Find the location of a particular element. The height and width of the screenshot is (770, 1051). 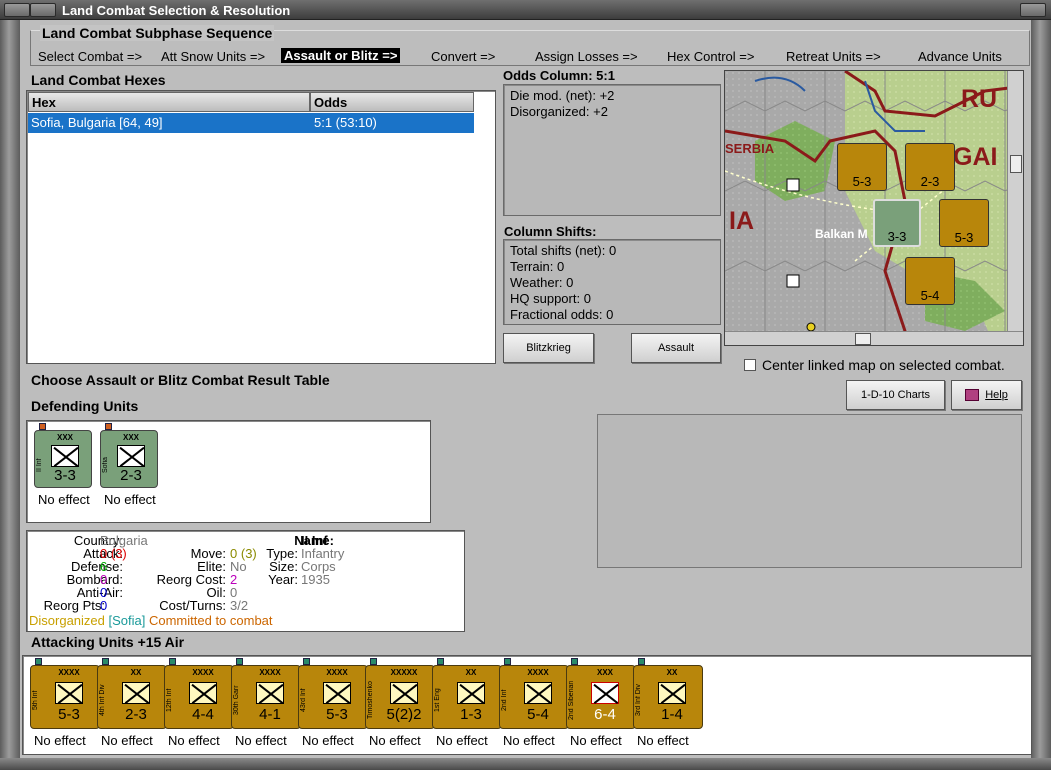

seq-hex-control: Hex Control => is located at coordinates (711, 56).